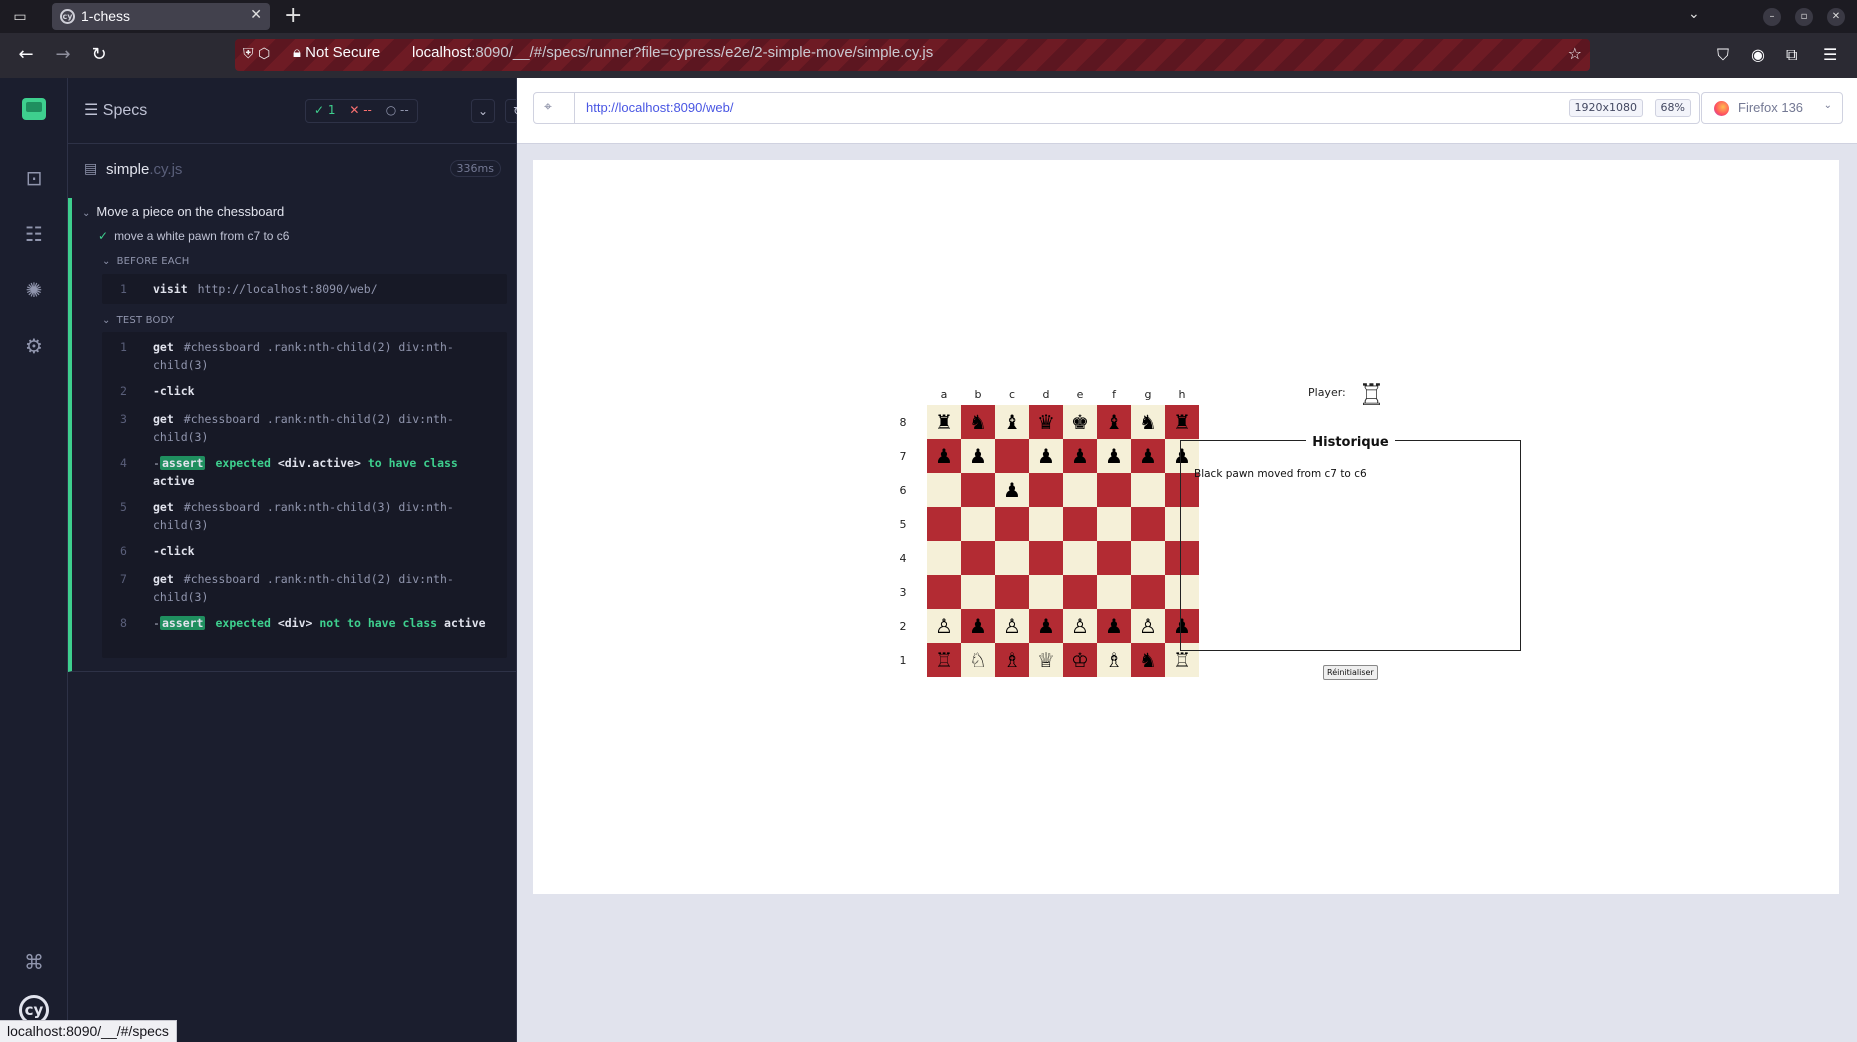 The height and width of the screenshot is (1042, 1857). I want to click on forward-icon: →, so click(63, 55).